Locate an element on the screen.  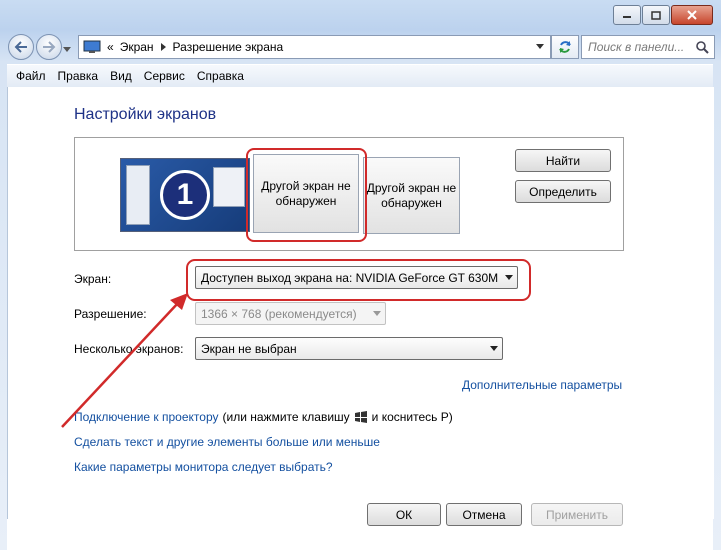
close-button is located at coordinates (692, 15).